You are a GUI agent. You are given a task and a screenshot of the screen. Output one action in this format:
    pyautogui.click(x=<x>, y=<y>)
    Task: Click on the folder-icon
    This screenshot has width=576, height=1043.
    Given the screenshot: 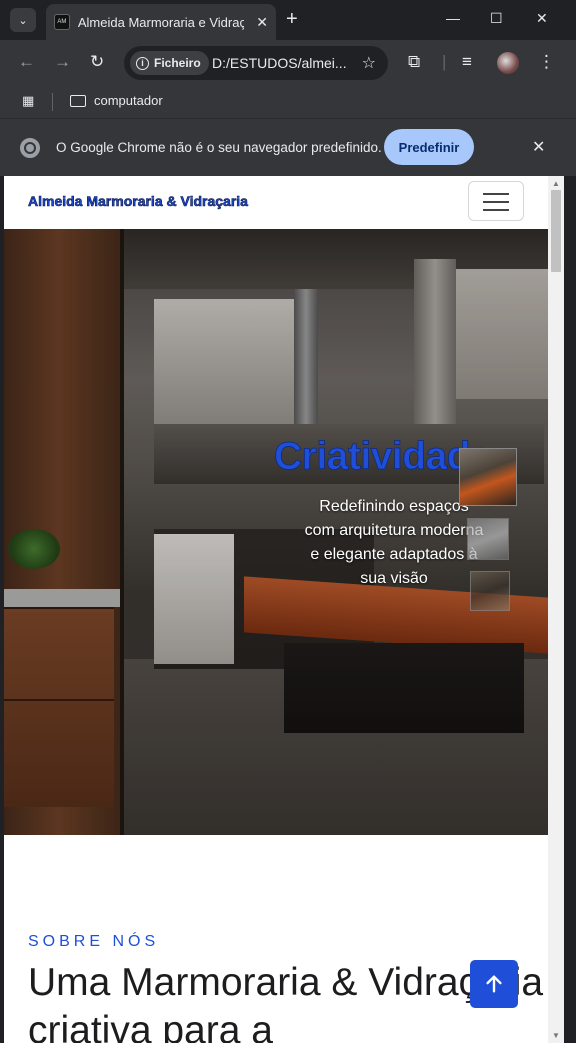 What is the action you would take?
    pyautogui.click(x=78, y=100)
    